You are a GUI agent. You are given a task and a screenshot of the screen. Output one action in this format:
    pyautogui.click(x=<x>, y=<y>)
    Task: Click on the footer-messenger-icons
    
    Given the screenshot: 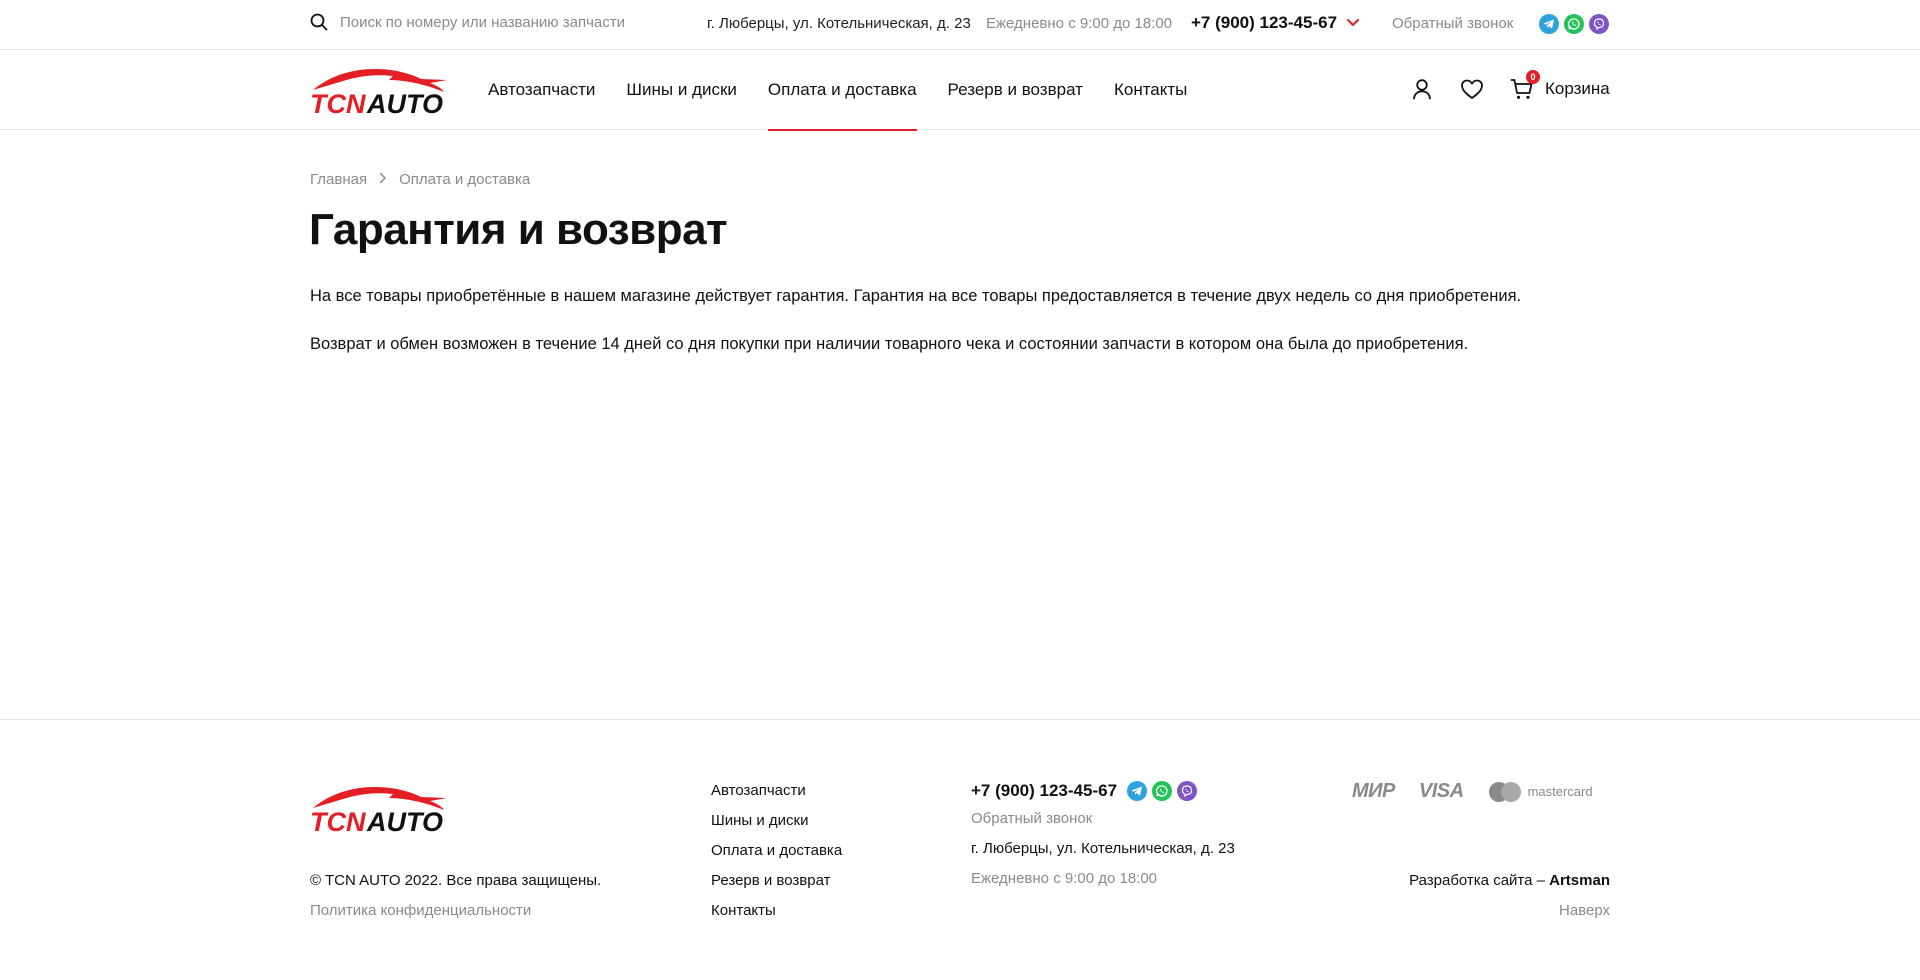 What is the action you would take?
    pyautogui.click(x=1162, y=791)
    